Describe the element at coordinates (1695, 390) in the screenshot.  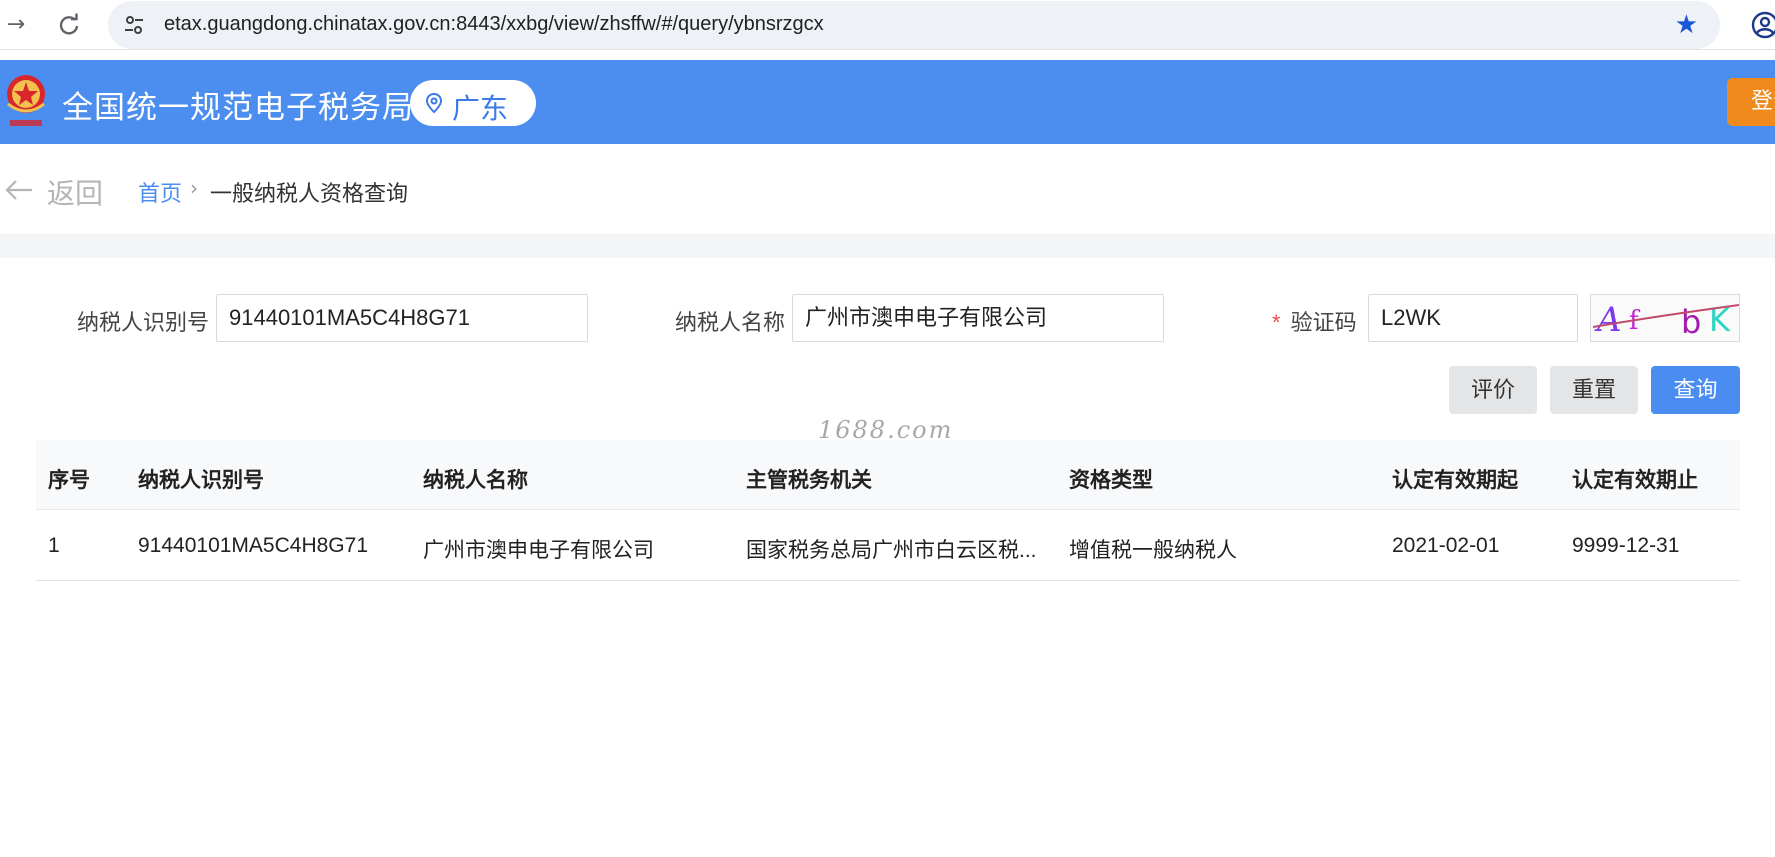
I see `query-button: 查询` at that location.